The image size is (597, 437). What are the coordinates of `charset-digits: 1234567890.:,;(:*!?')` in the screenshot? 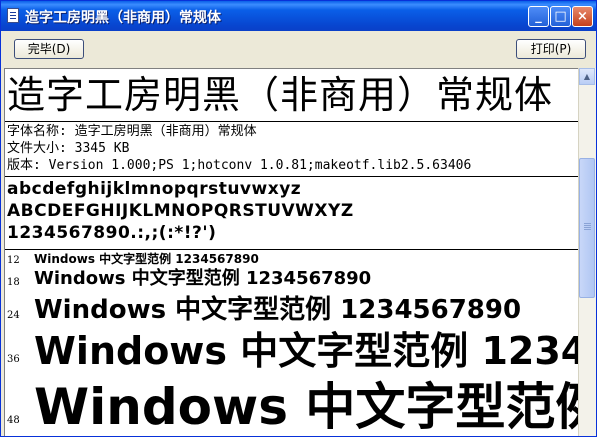 It's located at (112, 233).